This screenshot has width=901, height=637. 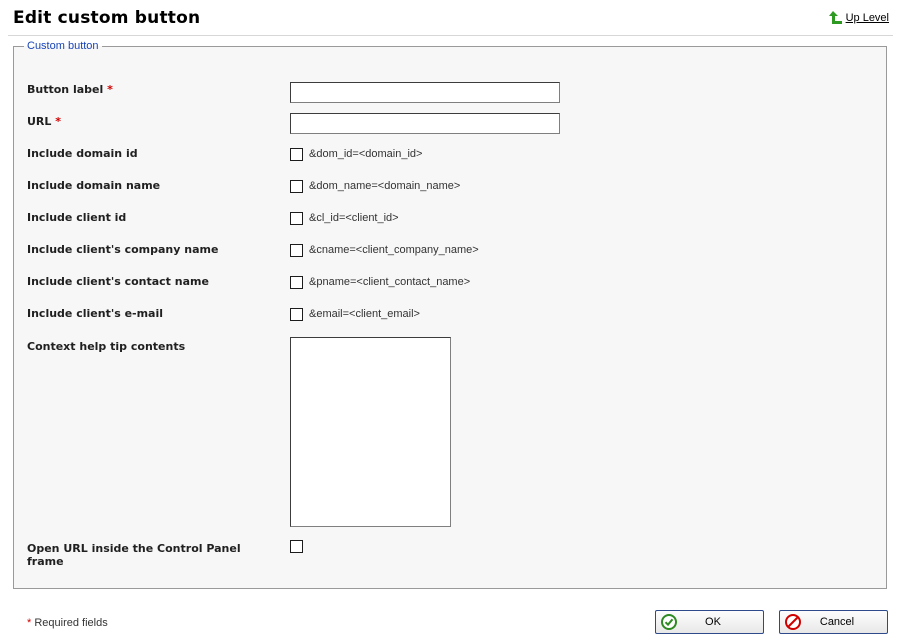 I want to click on include-domain-name-text: &dom_name=<domain_name>, so click(x=385, y=186).